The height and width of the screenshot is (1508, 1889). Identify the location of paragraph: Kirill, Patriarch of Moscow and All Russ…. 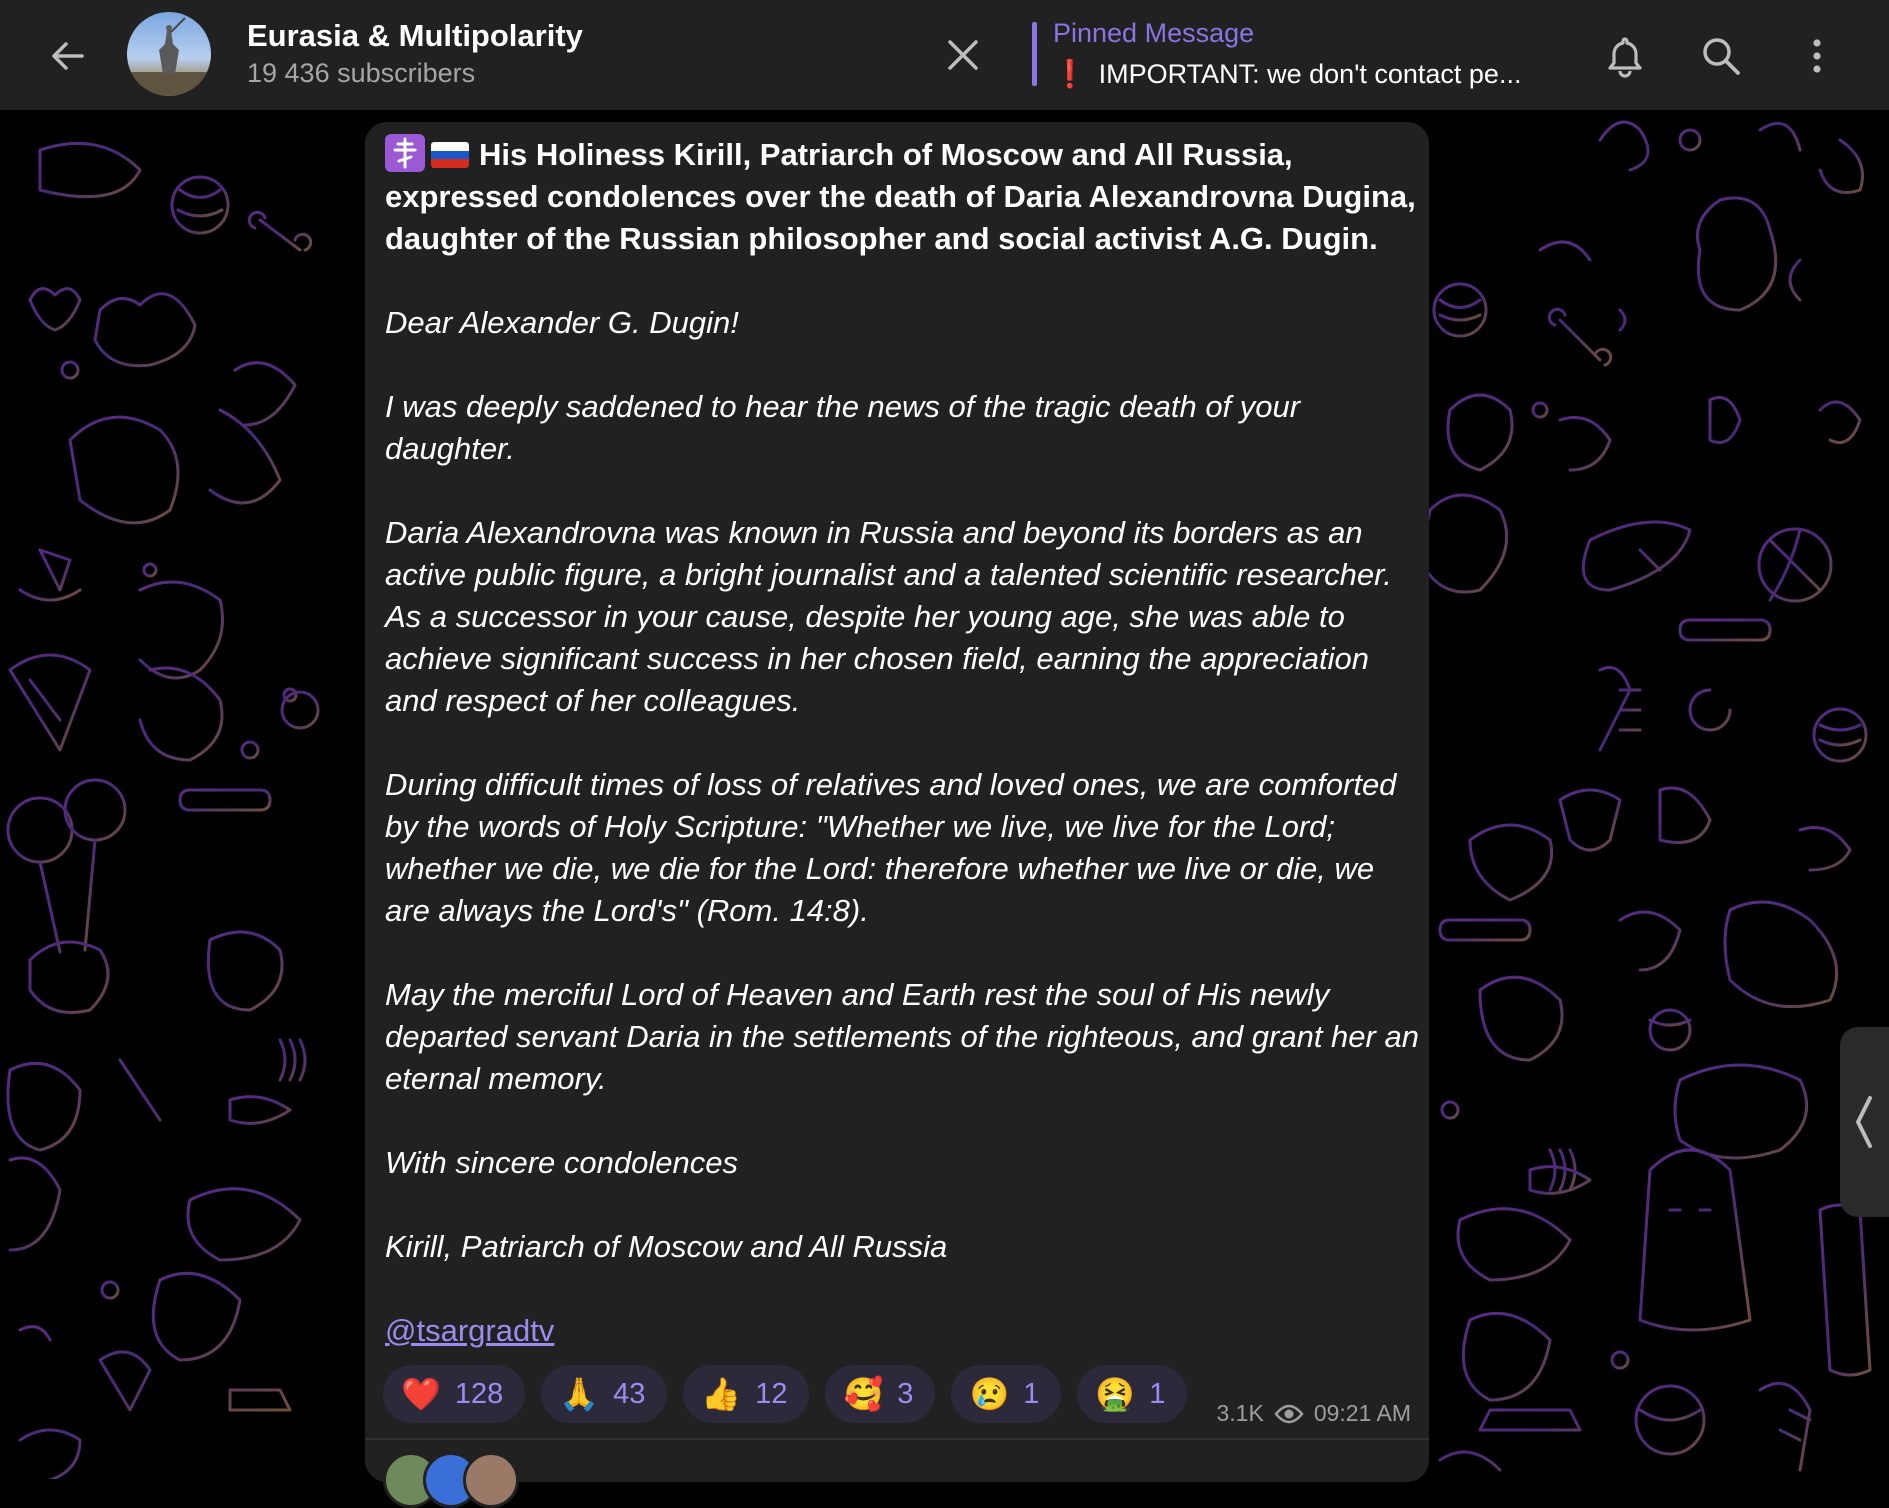
(666, 1246).